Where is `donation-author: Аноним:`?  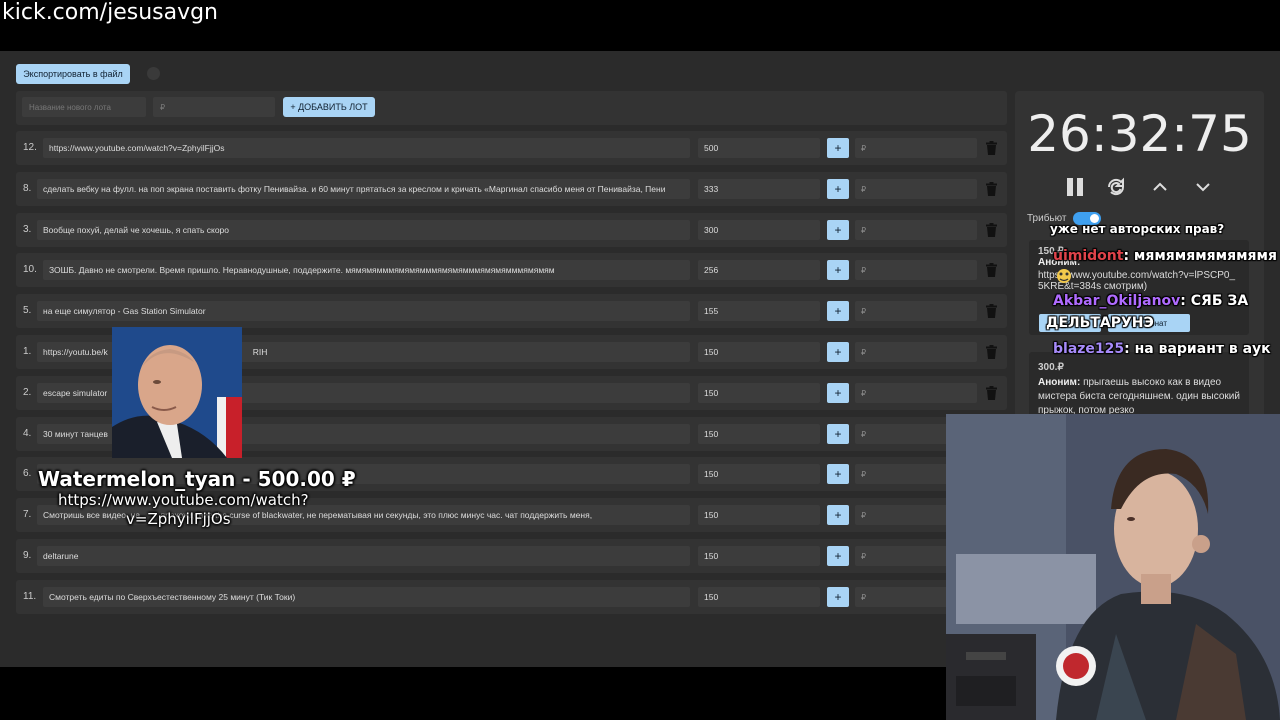 donation-author: Аноним: is located at coordinates (1059, 382).